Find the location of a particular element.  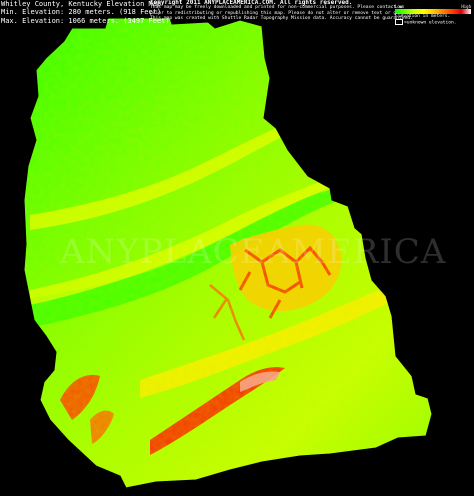

legend-unknown-row: =unknown elevation. is located at coordinates (433, 22).